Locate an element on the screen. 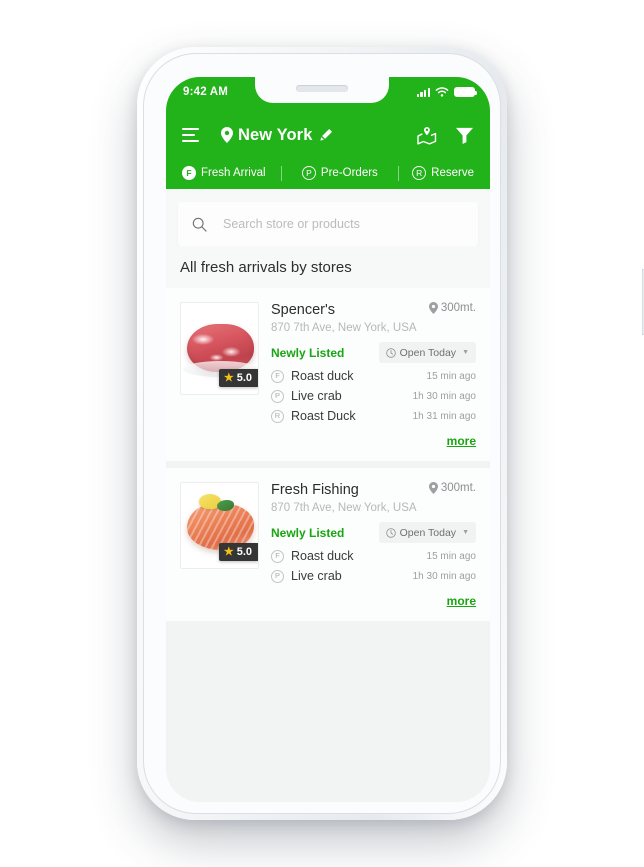 The image size is (644, 867). store-header: Spencer's 300mt. is located at coordinates (373, 310).